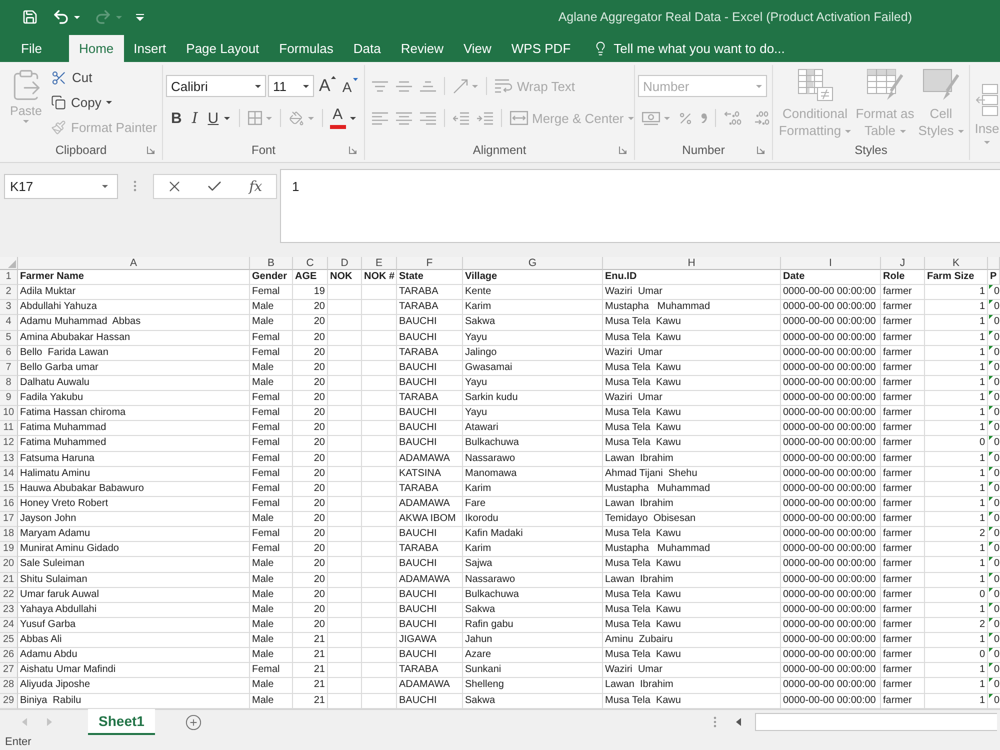 The width and height of the screenshot is (1000, 750). I want to click on ribbon-tab: Insert, so click(150, 48).